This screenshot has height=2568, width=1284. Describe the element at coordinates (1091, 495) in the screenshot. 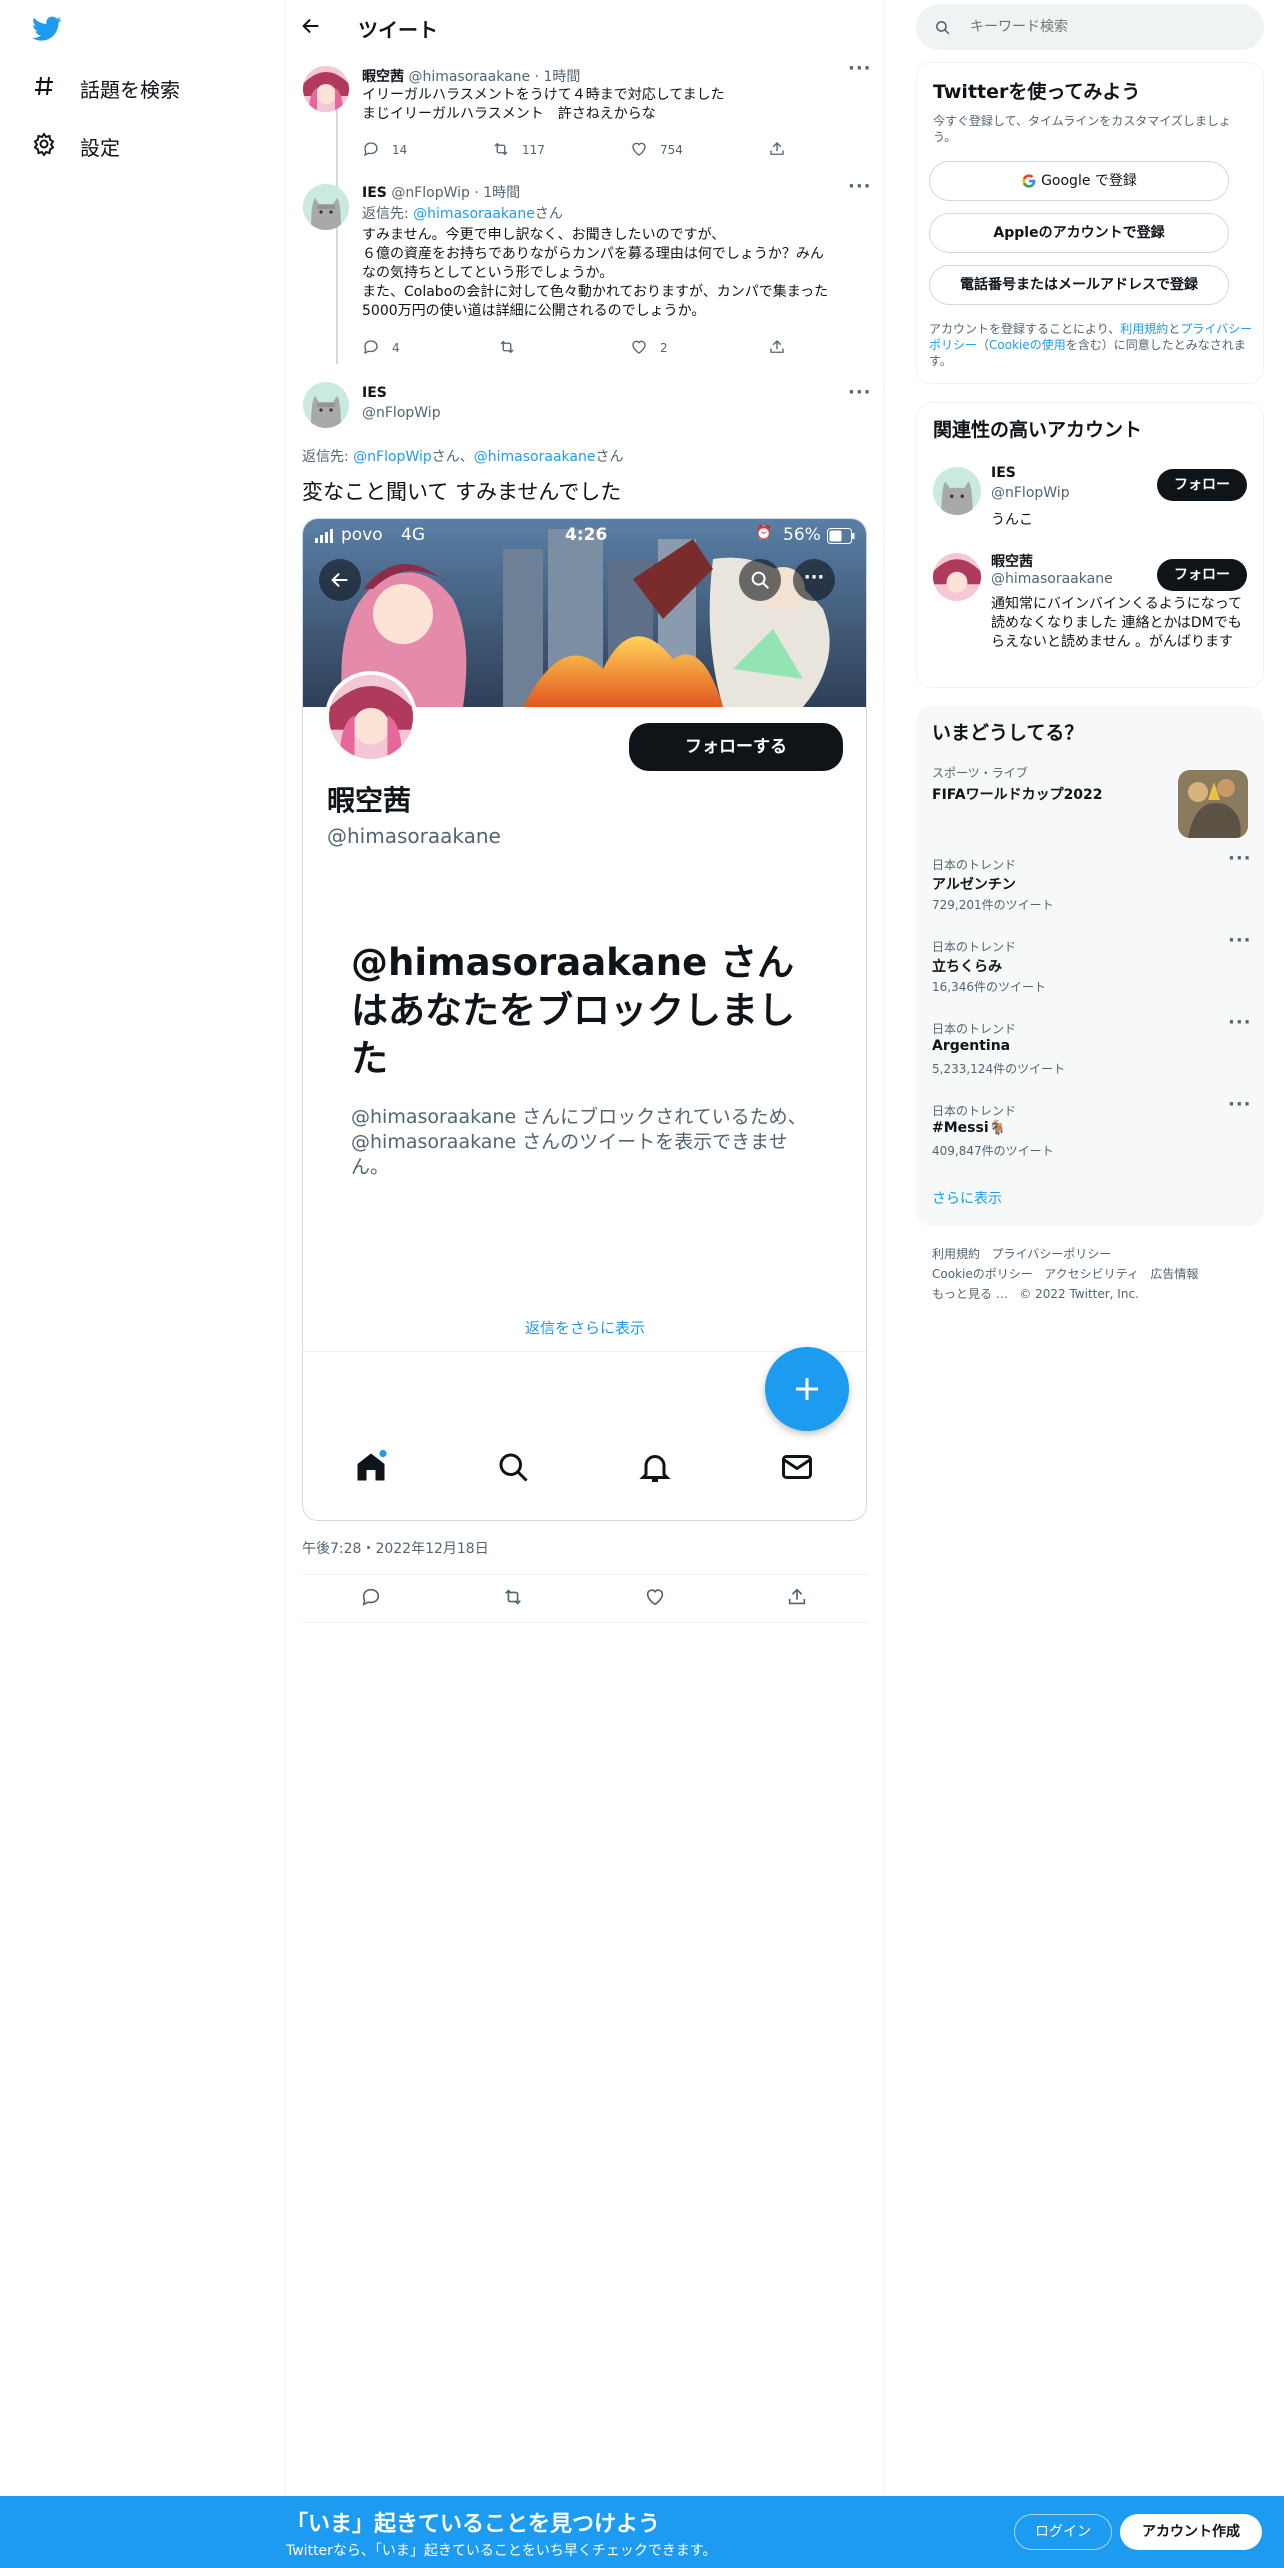

I see `account-row: IES @nFlopWip うんこ フォロー` at that location.